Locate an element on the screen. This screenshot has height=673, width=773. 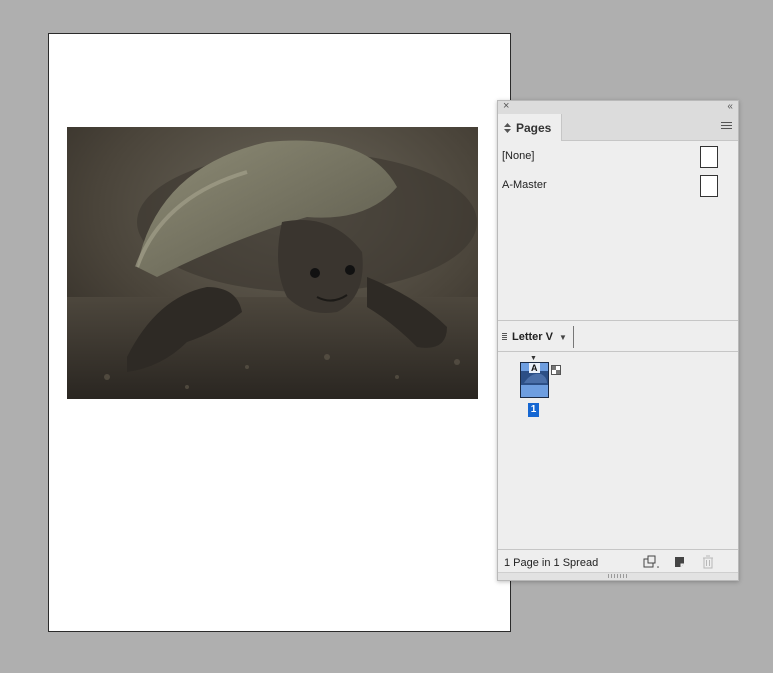
chevron-down-icon: ▼ is located at coordinates (562, 337).